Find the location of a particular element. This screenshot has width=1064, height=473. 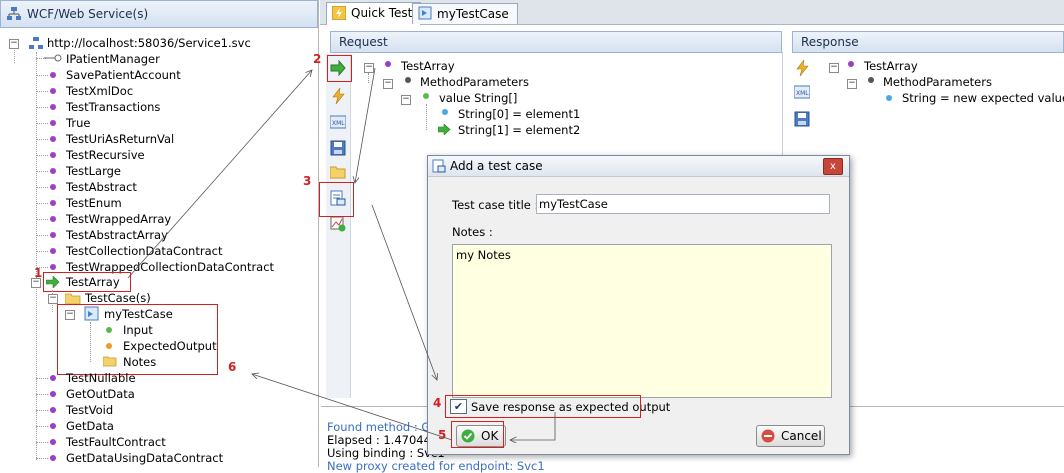

method-node: TestUriAsReturnVal is located at coordinates (120, 139).